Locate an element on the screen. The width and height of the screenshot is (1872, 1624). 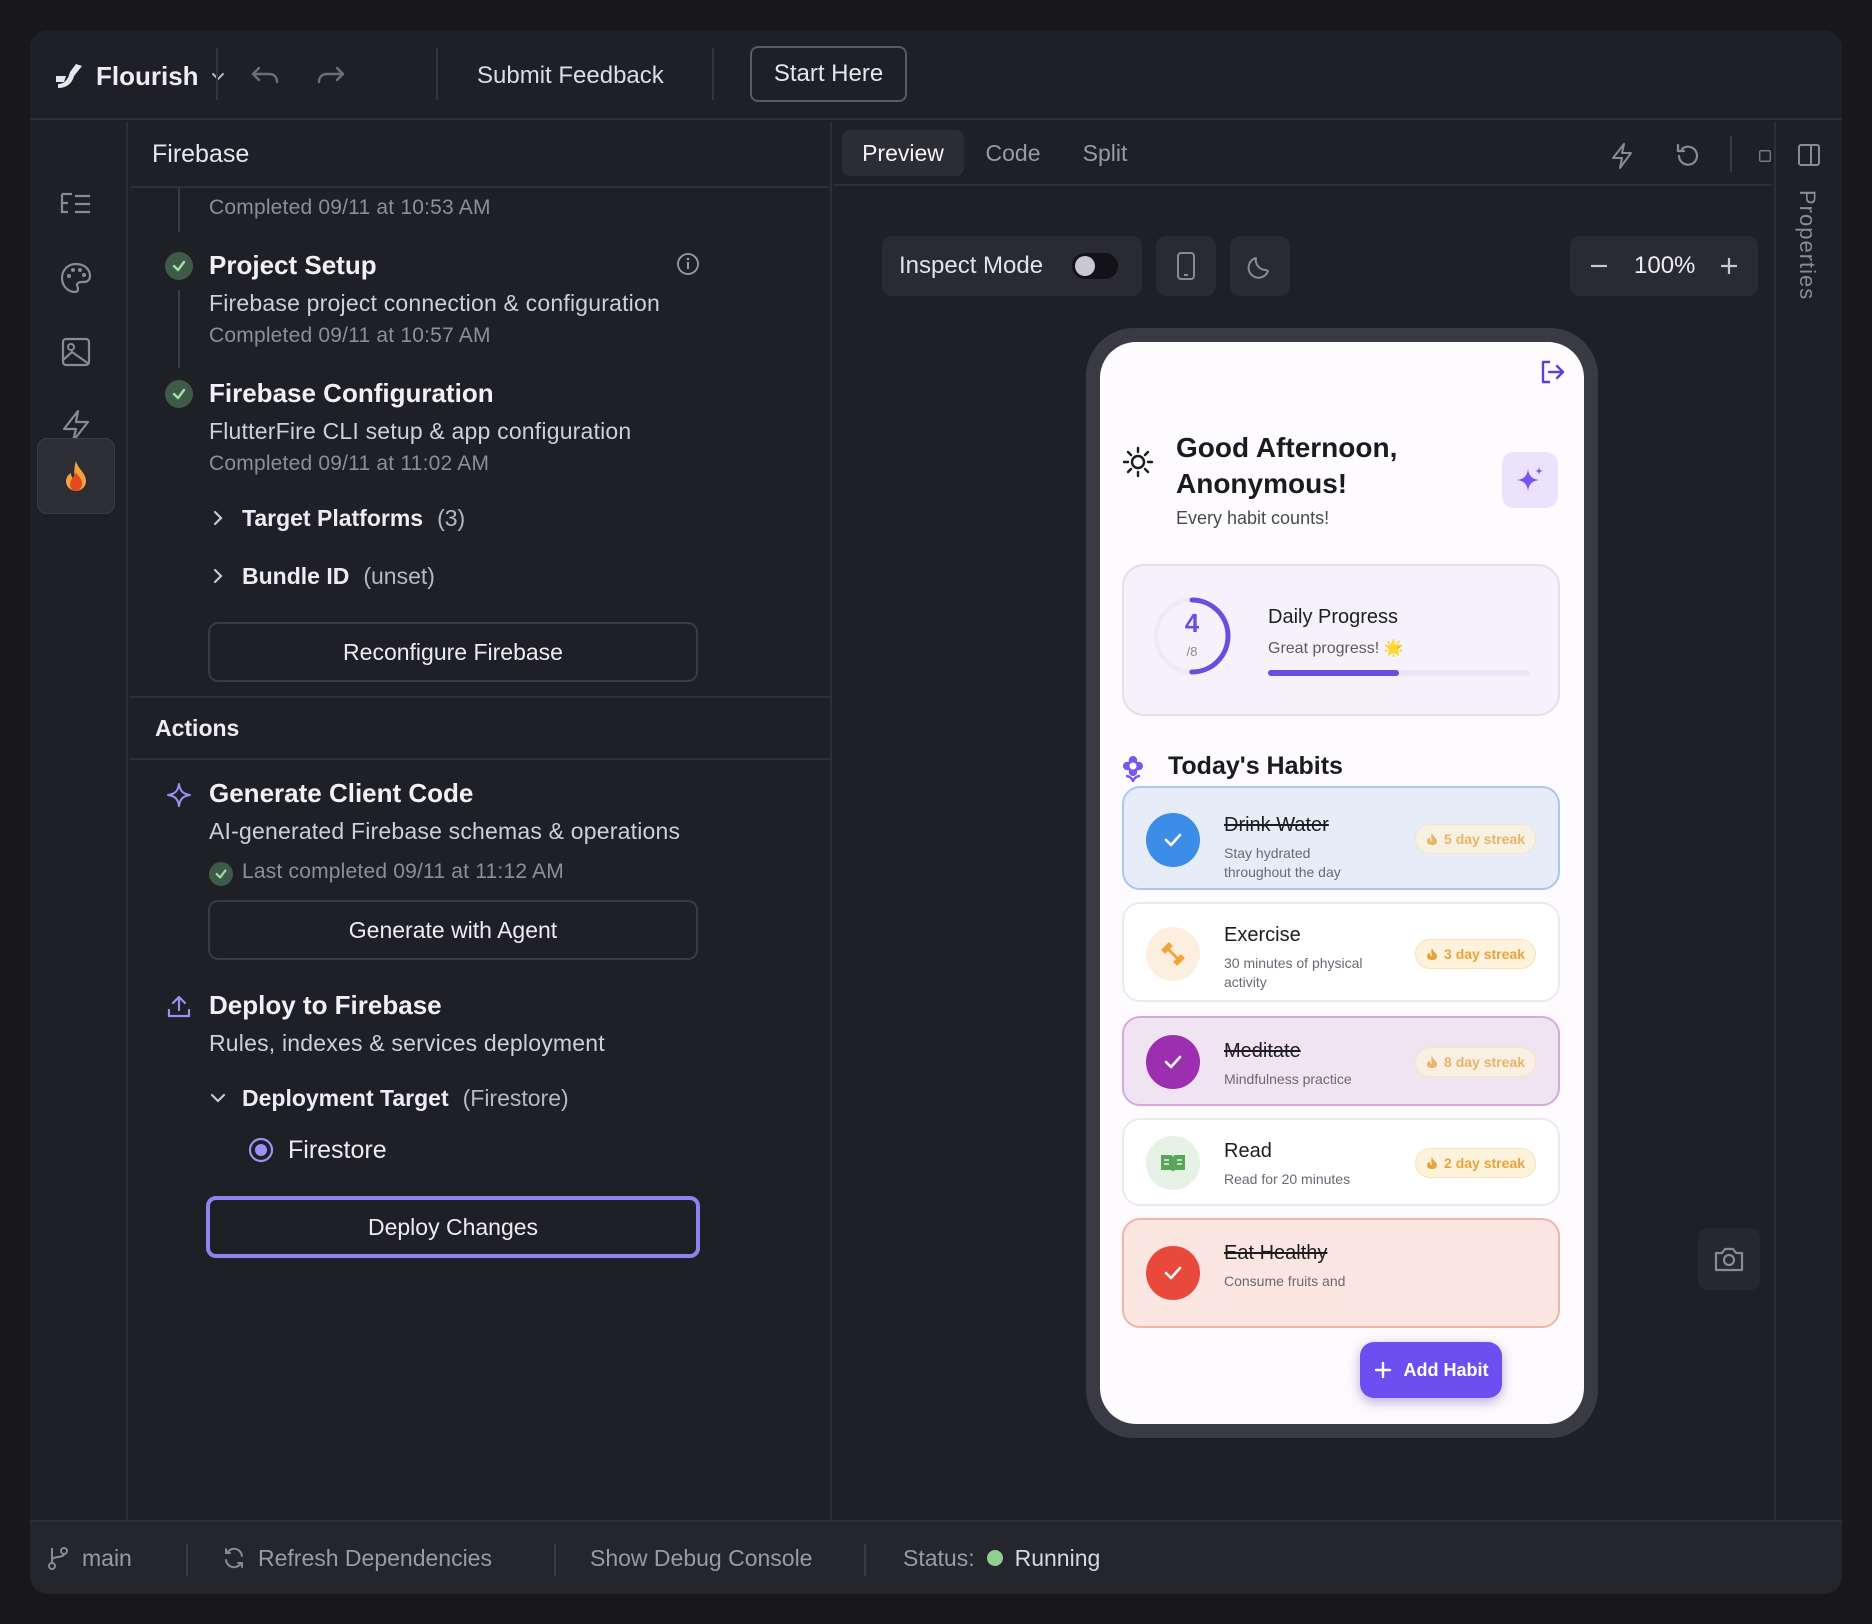
habit-icon-read is located at coordinates (1173, 1163).